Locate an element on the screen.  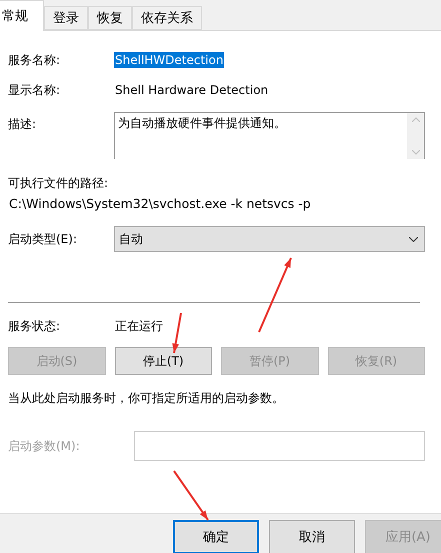
dialog-button: 确定 is located at coordinates (216, 536).